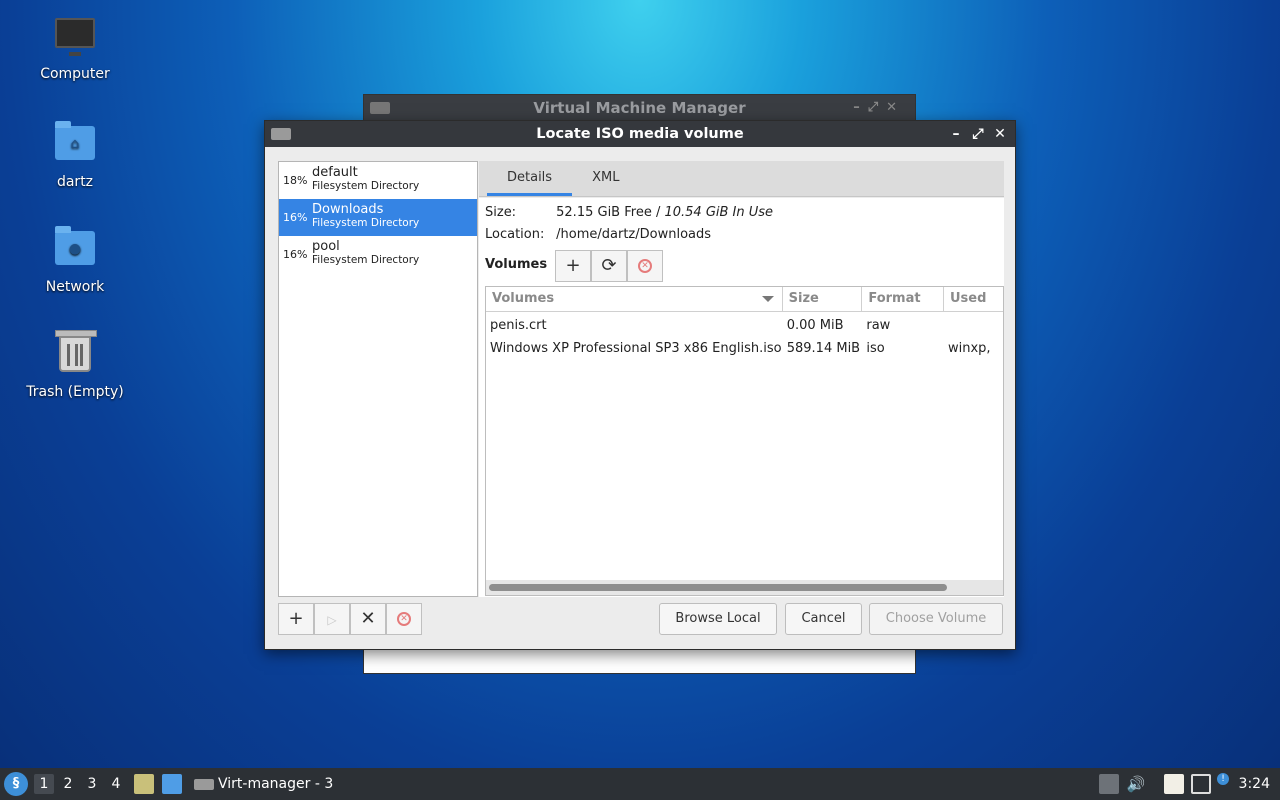  What do you see at coordinates (956, 134) in the screenshot?
I see `minimize-icon: –` at bounding box center [956, 134].